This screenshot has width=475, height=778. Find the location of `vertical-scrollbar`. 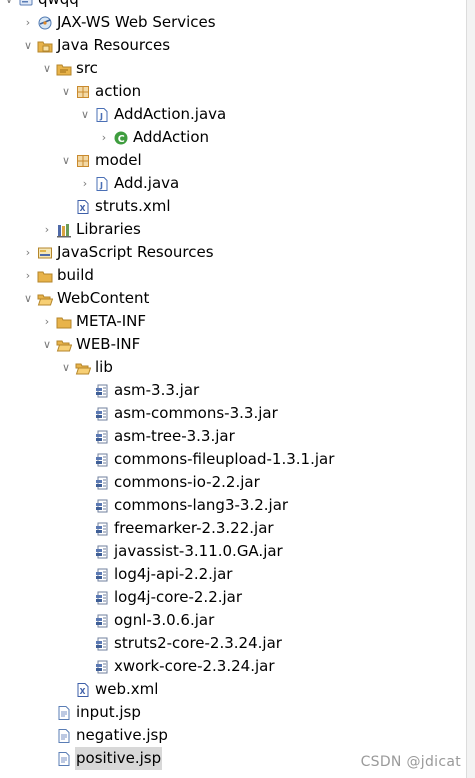

vertical-scrollbar is located at coordinates (470, 389).